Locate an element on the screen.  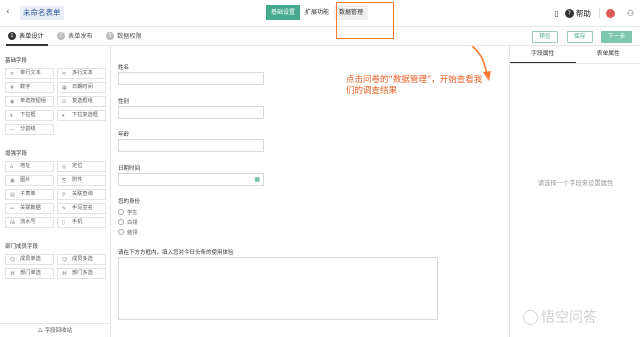
user-icon: ☺ is located at coordinates (13, 260).